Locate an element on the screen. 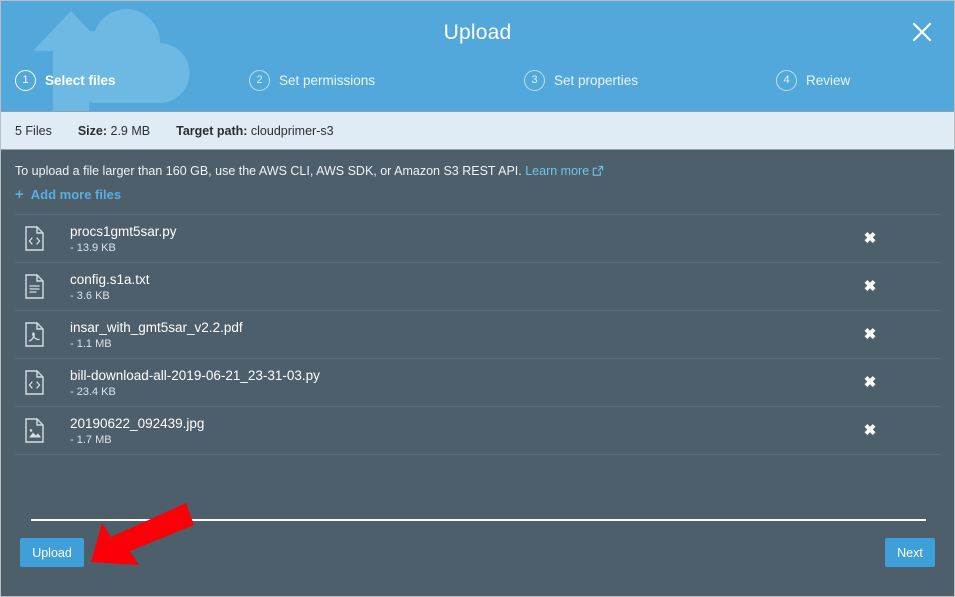 This screenshot has height=597, width=955. size-value: 2.9 MB is located at coordinates (130, 130).